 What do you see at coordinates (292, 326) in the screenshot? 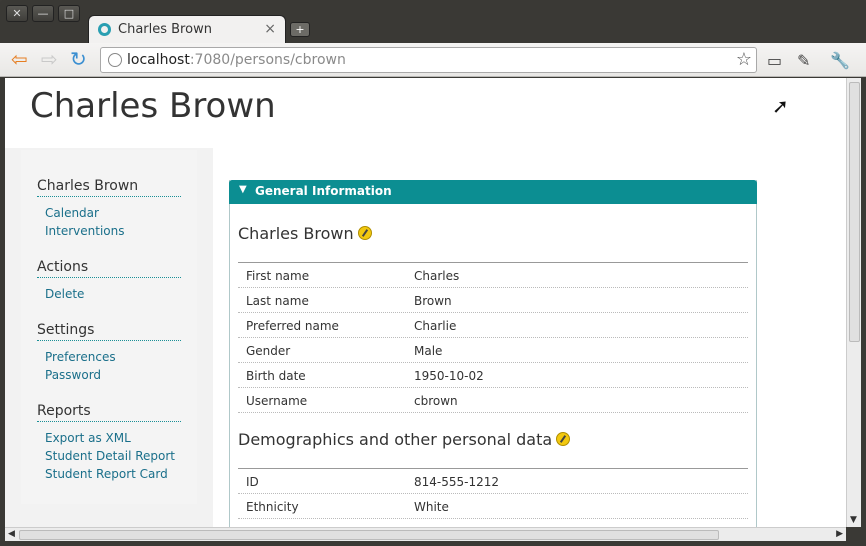
I see `field-label: Preferred name` at bounding box center [292, 326].